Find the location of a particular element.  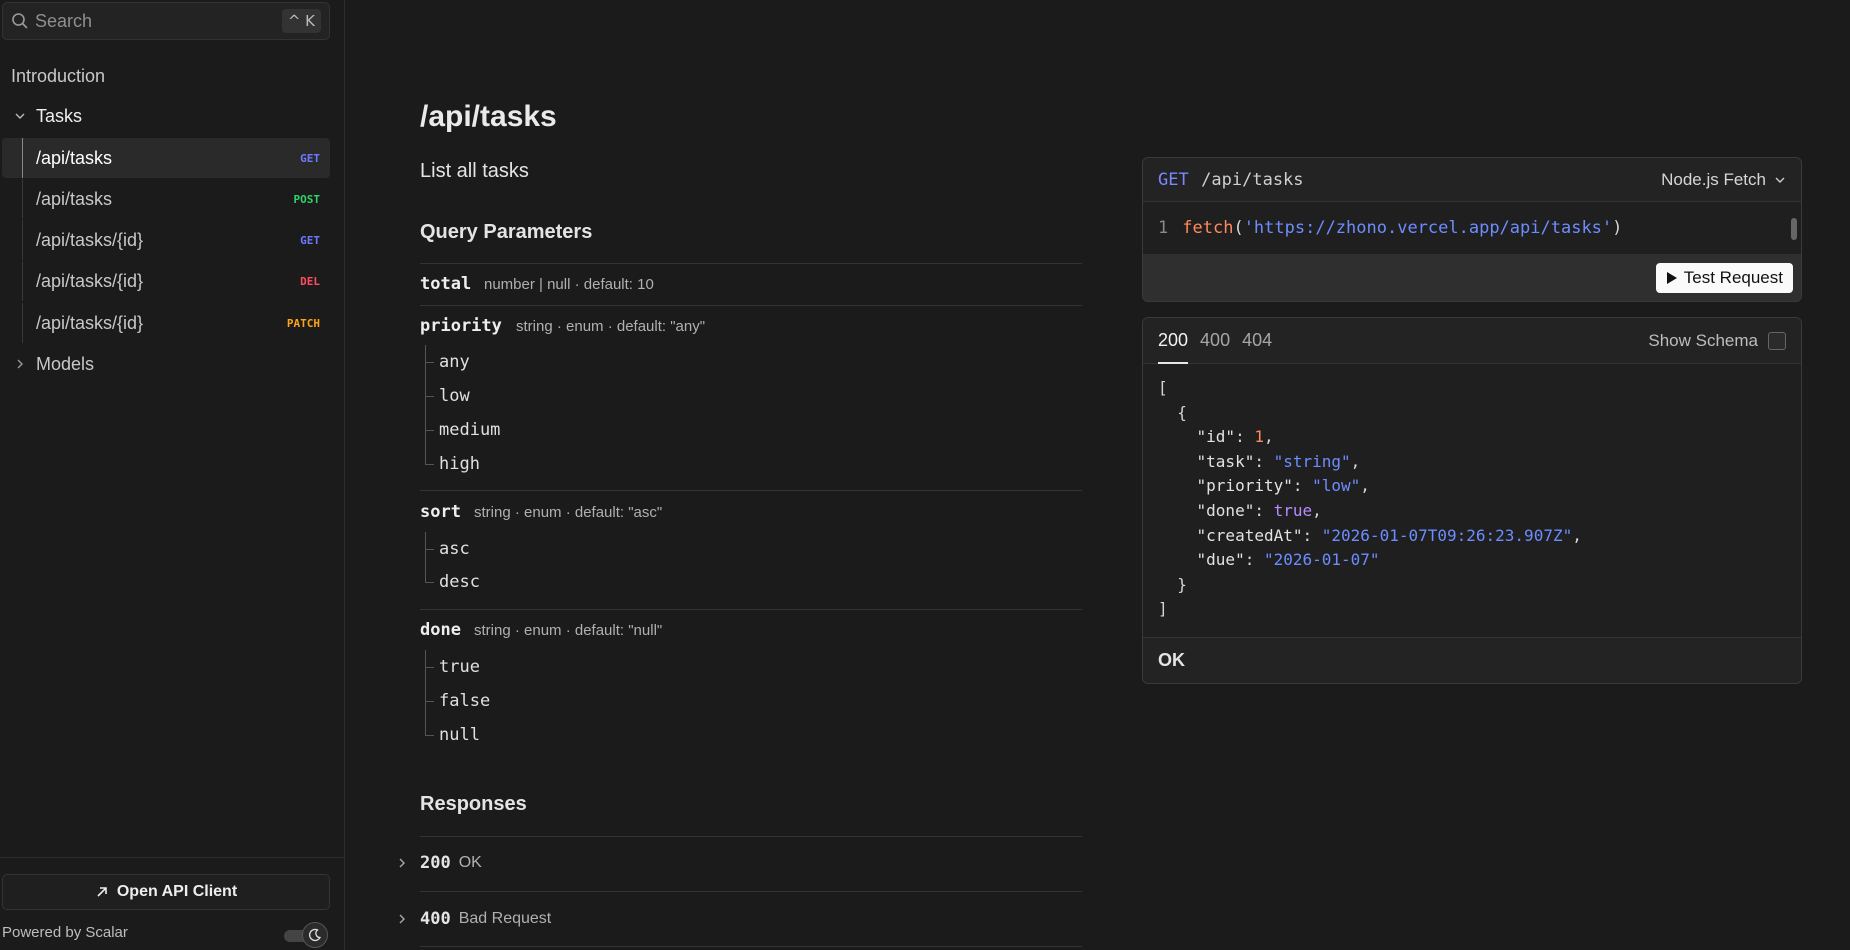

code-url: 'https://zhono.vercel.app/api/tasks' is located at coordinates (1428, 228).